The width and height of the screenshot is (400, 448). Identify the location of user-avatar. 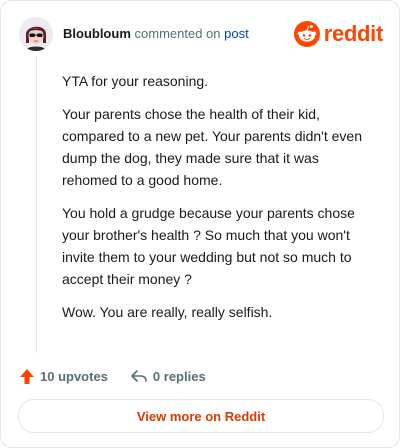
(36, 34).